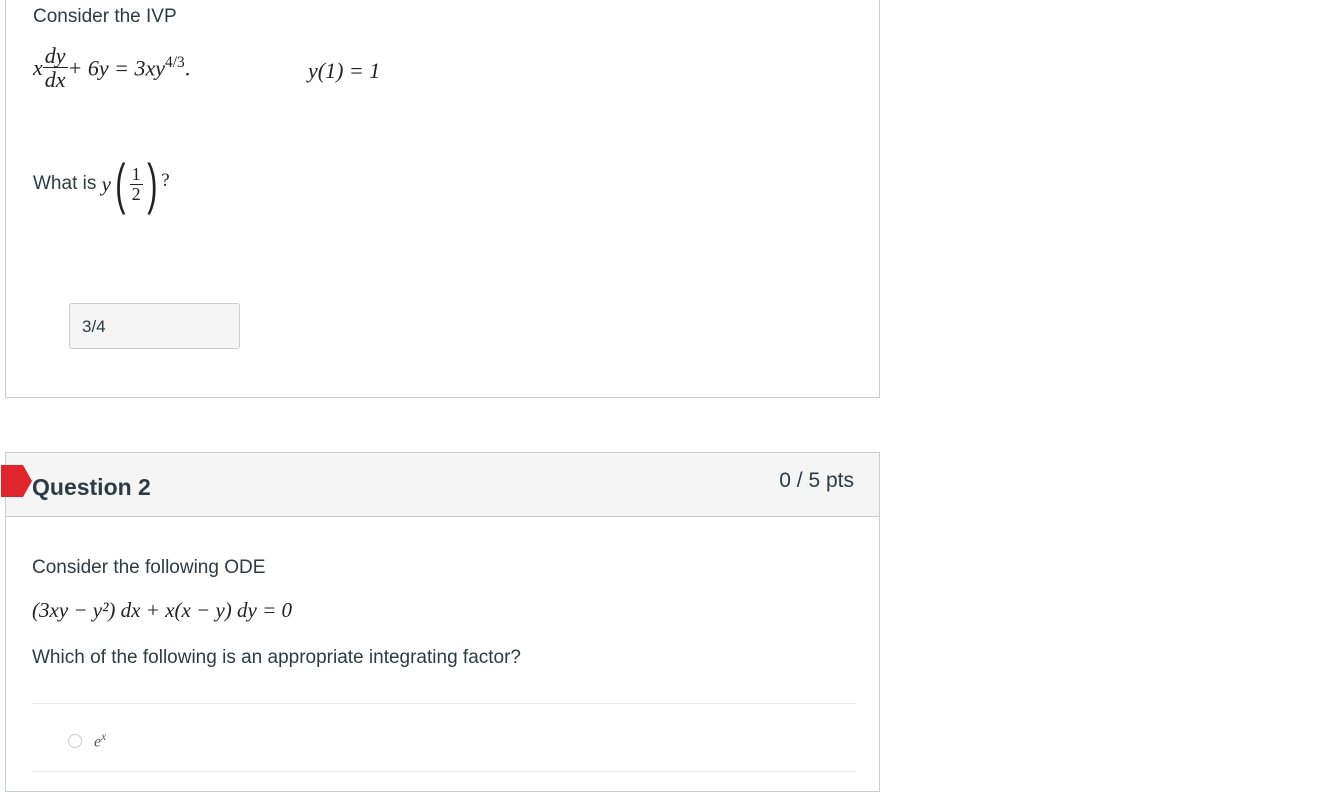 Image resolution: width=1323 pixels, height=792 pixels. I want to click on ivp-equation: x dy dx + 6y = 3xy4/3., so click(111, 67).